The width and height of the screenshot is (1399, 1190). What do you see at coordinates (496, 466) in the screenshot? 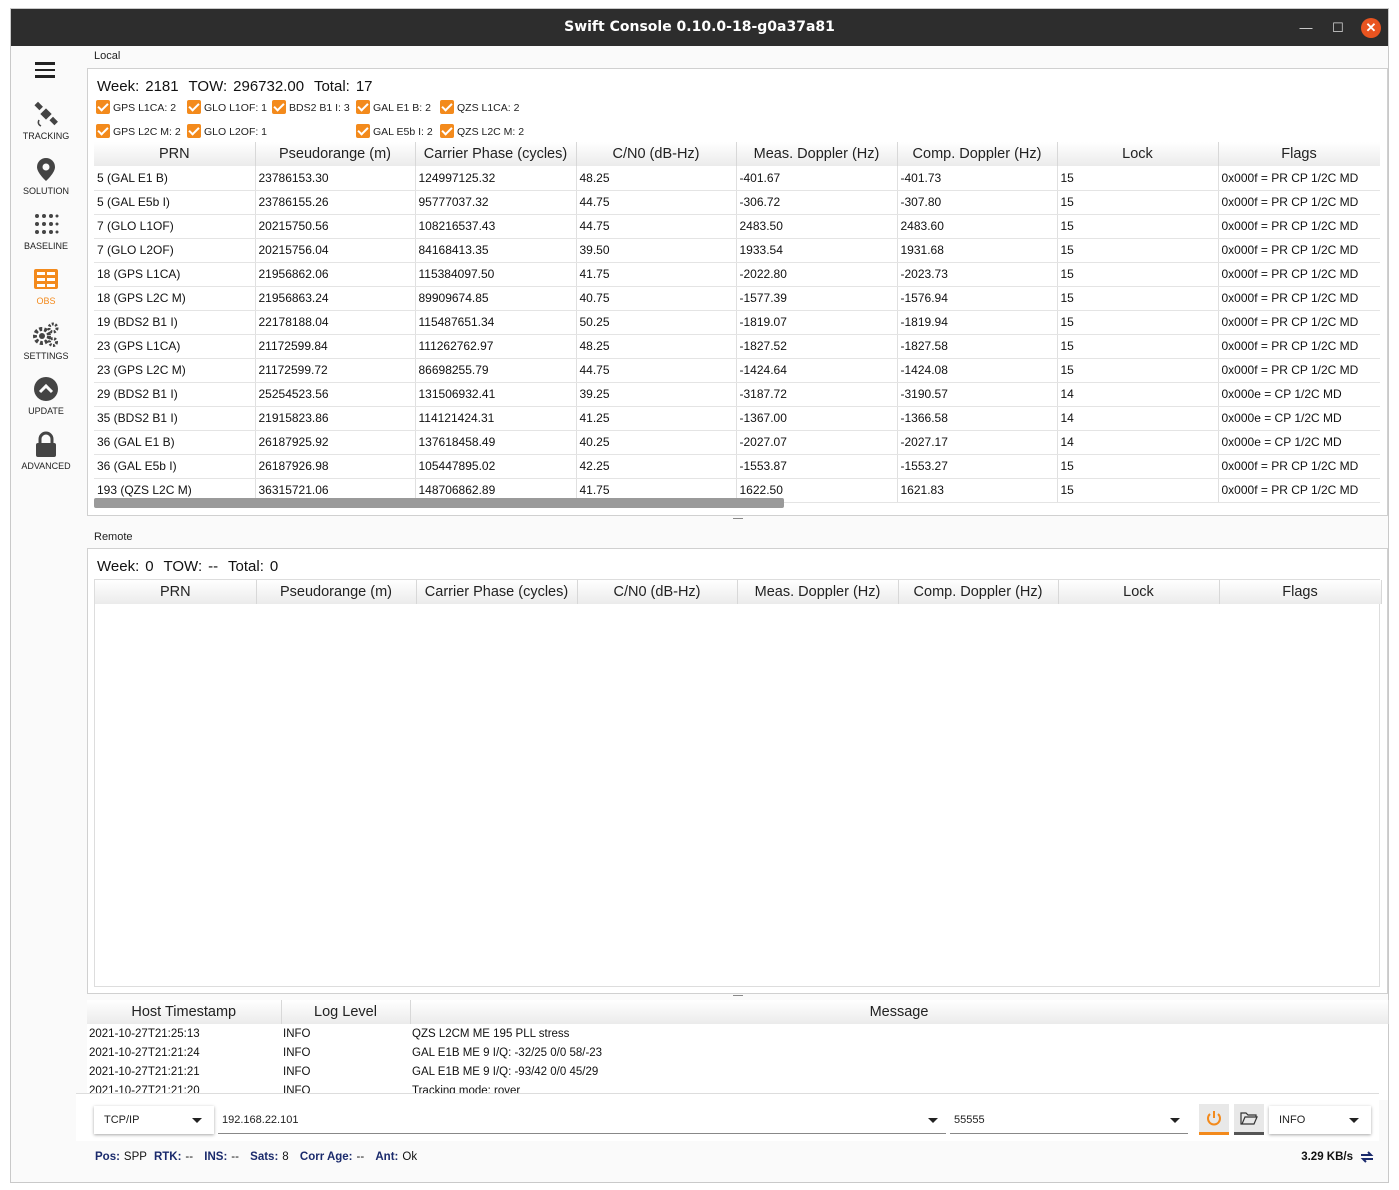
I see `table-cell: 105447895.02` at bounding box center [496, 466].